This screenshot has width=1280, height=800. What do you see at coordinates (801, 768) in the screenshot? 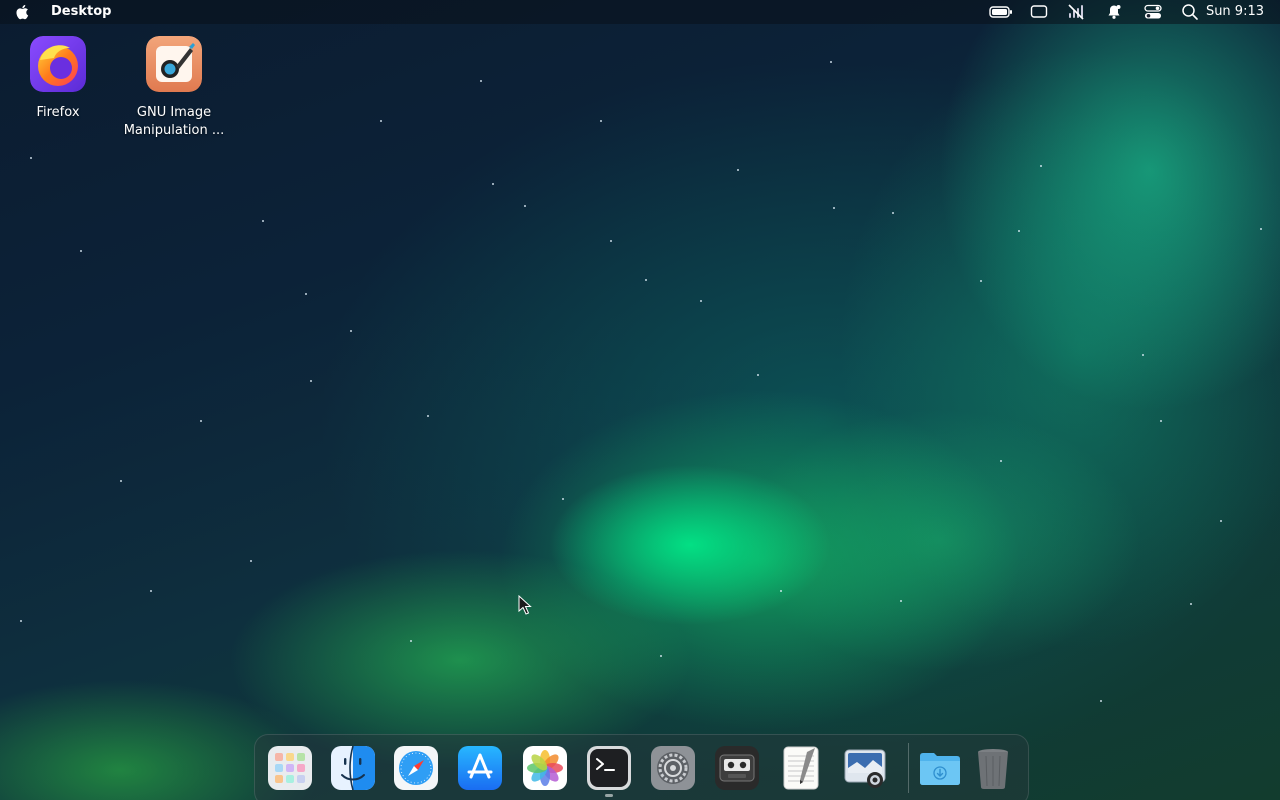
I see `text-editor-icon` at bounding box center [801, 768].